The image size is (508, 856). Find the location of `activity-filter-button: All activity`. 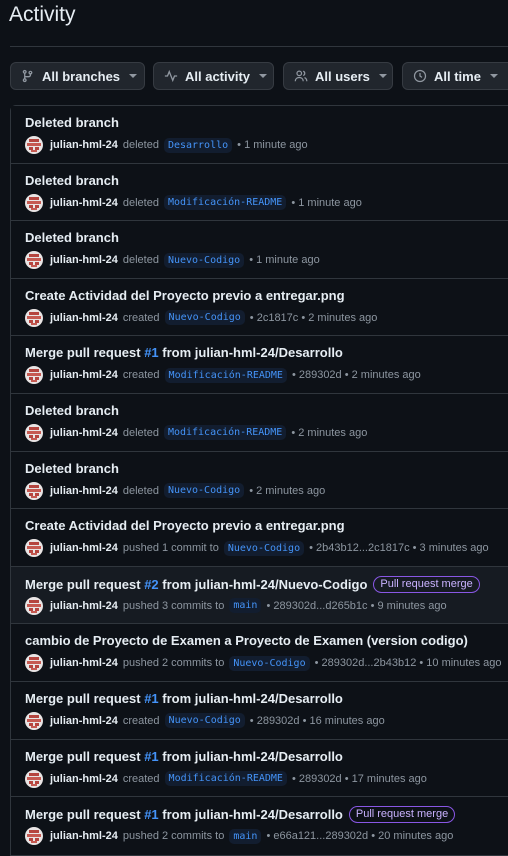

activity-filter-button: All activity is located at coordinates (213, 76).